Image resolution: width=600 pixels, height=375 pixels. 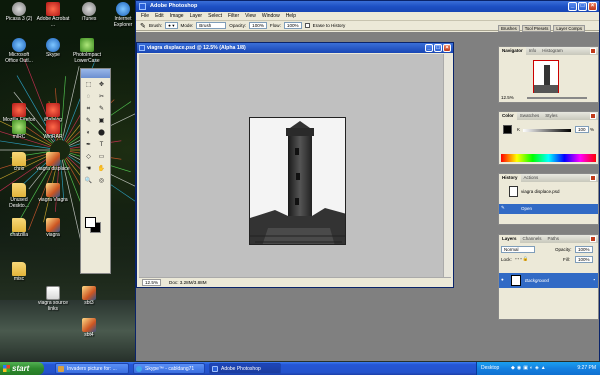 What do you see at coordinates (53, 130) in the screenshot?
I see `desktop-icon: WinRAR` at bounding box center [53, 130].